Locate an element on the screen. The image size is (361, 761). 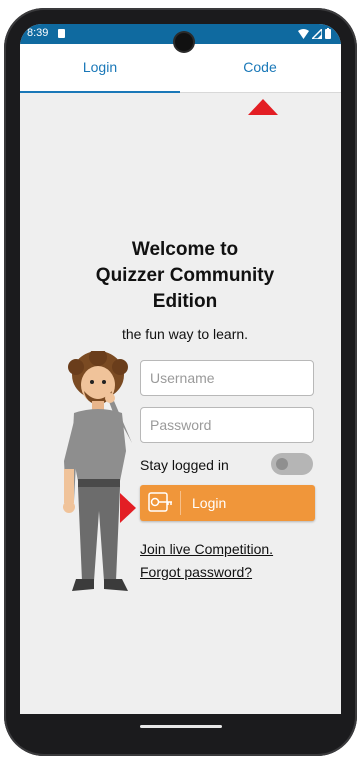
red-pointer-marker-up is located at coordinates (263, 107).